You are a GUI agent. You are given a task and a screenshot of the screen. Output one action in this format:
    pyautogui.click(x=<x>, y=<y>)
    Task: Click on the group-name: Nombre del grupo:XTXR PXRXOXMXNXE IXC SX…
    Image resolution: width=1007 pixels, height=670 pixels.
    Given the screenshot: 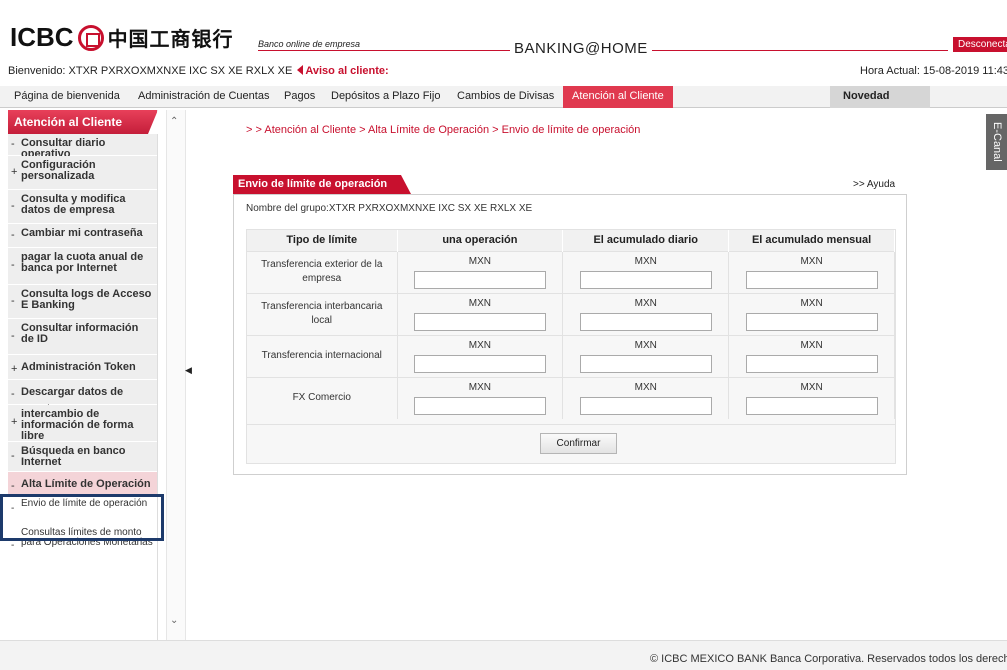 What is the action you would take?
    pyautogui.click(x=389, y=208)
    